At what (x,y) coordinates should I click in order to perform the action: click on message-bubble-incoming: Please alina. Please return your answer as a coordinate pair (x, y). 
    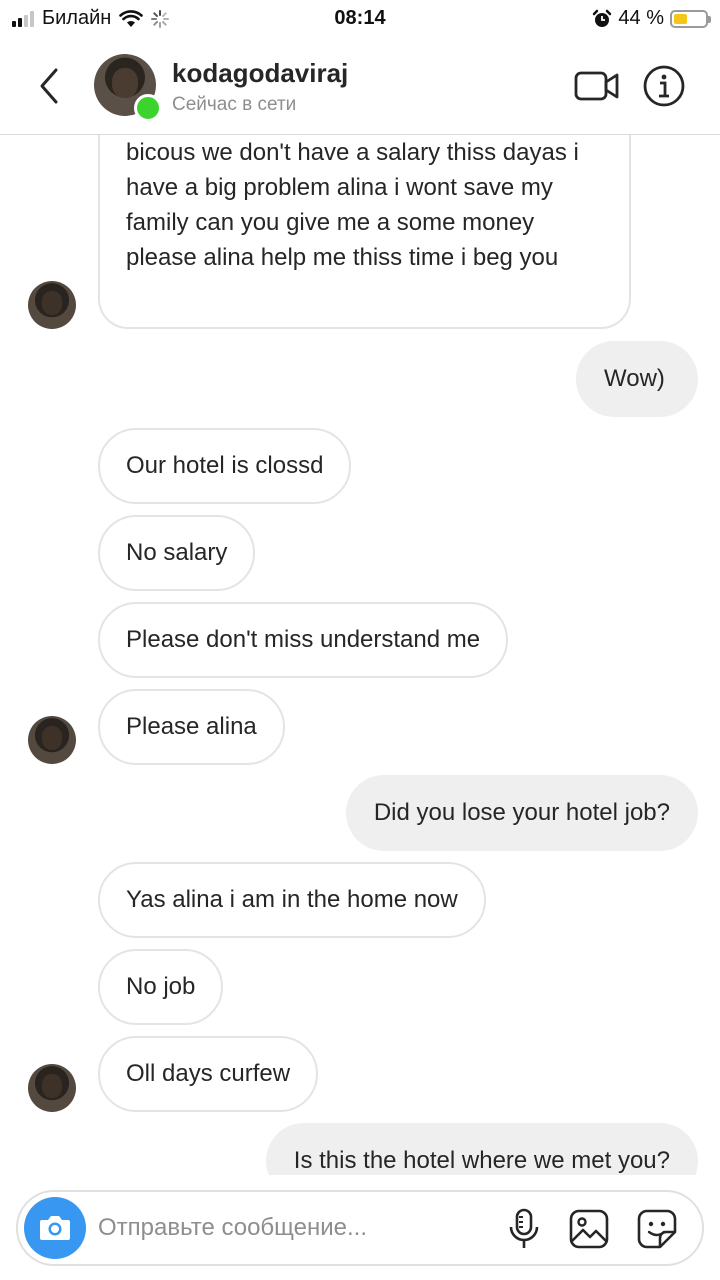
    Looking at the image, I should click on (191, 727).